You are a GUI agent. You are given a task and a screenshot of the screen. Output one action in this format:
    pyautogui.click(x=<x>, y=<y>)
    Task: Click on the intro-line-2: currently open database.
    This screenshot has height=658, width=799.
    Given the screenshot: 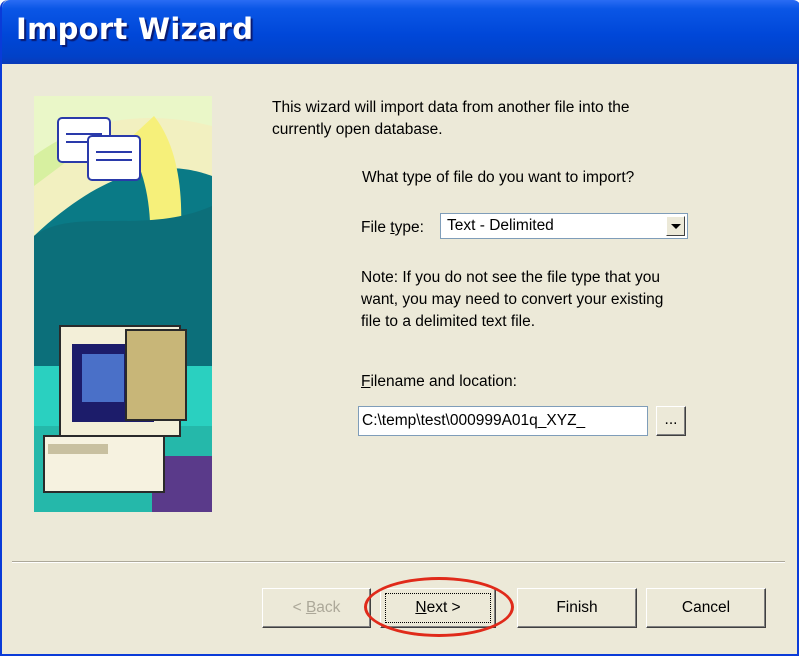 What is the action you would take?
    pyautogui.click(x=357, y=129)
    